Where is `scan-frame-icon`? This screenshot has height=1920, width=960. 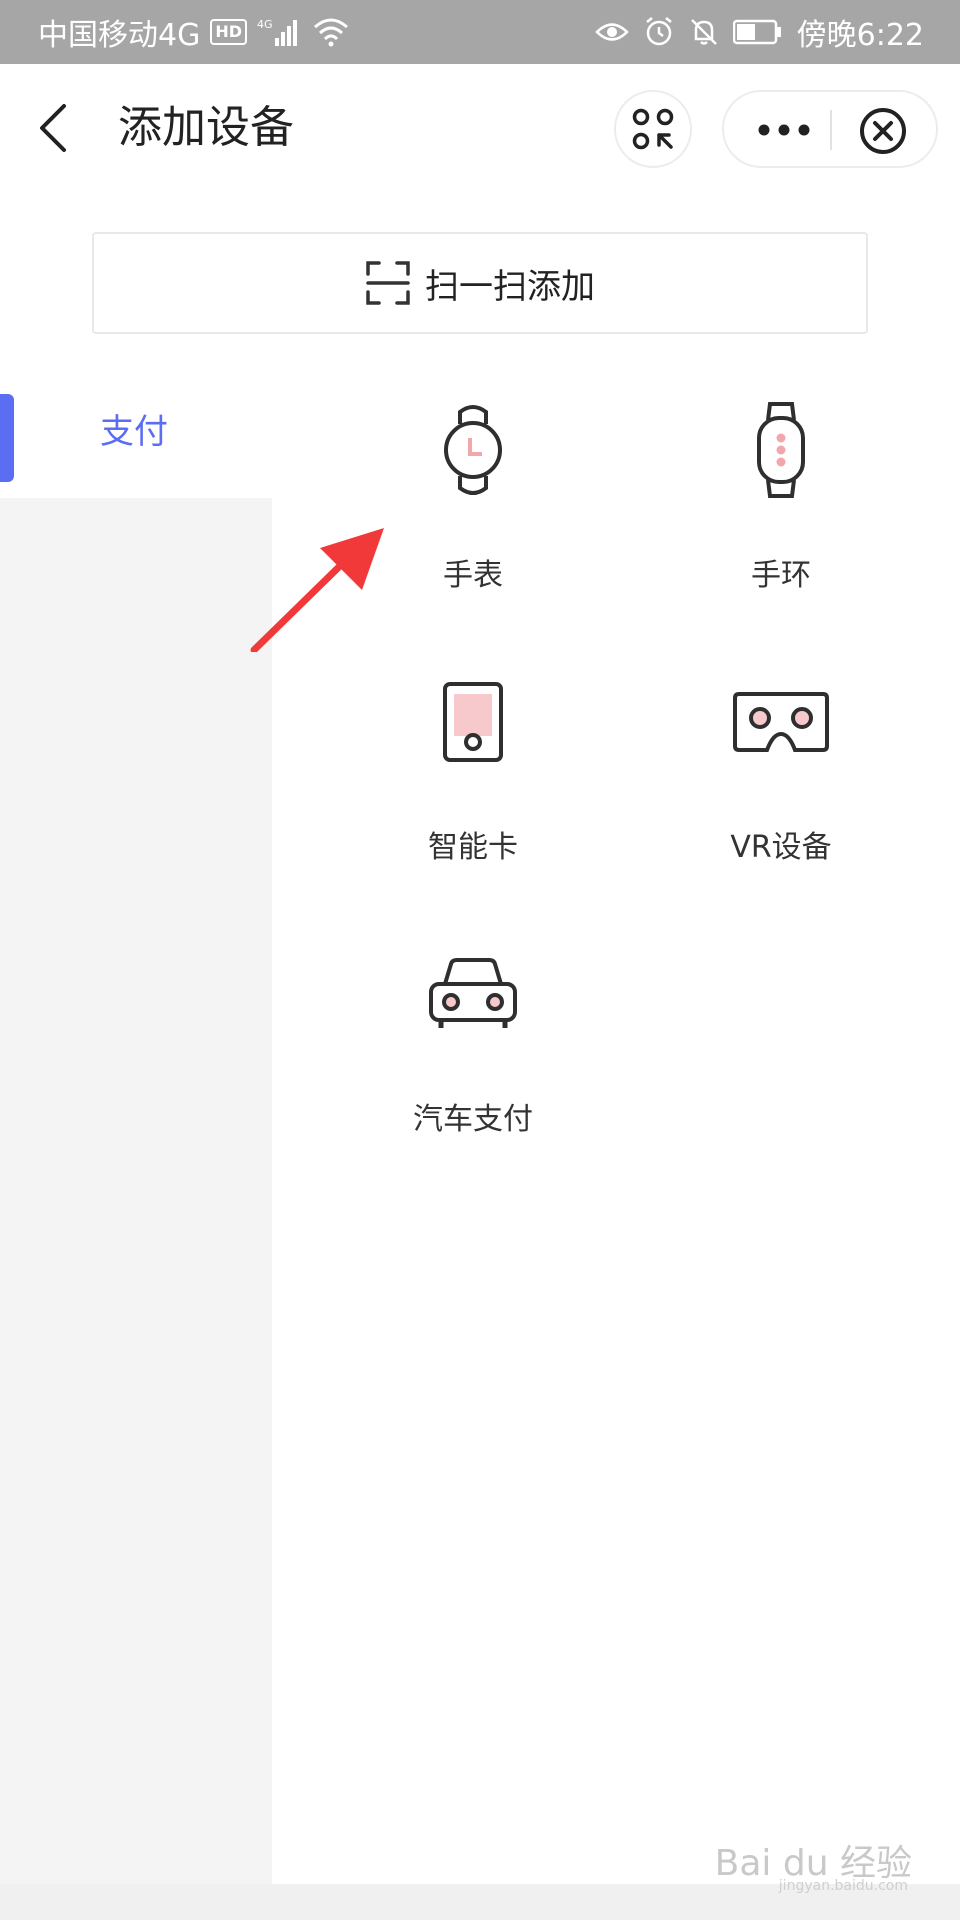
scan-frame-icon is located at coordinates (388, 283).